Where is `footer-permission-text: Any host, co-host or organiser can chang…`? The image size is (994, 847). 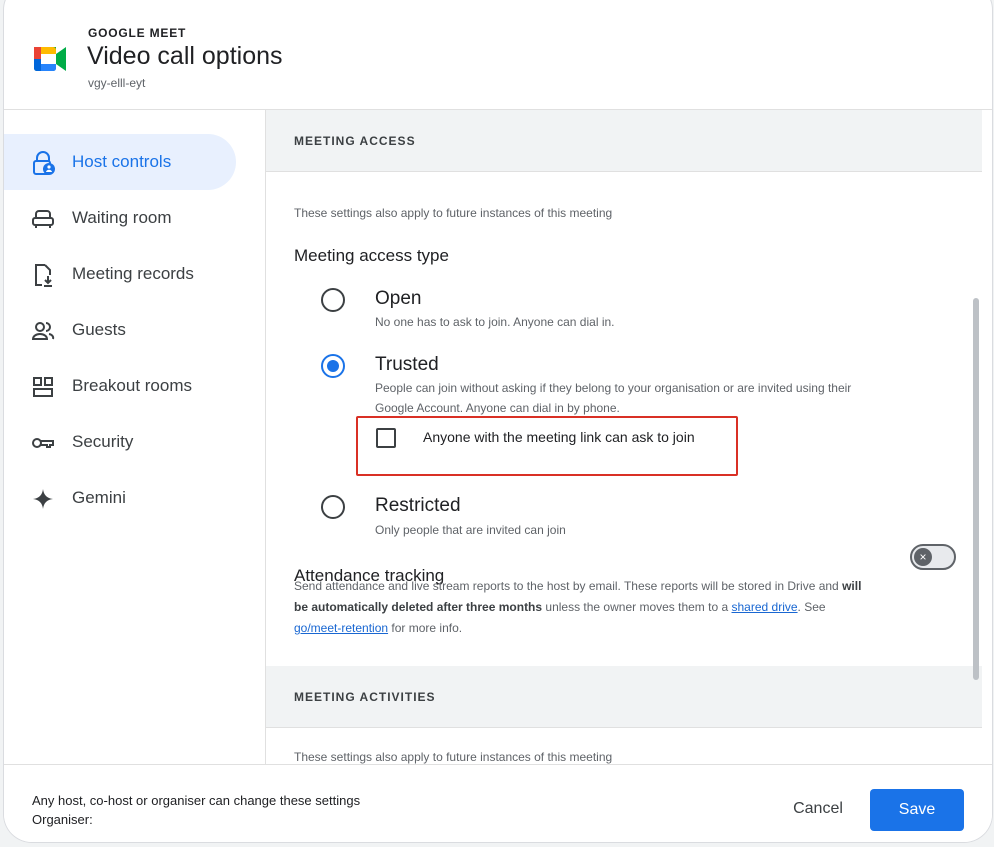 footer-permission-text: Any host, co-host or organiser can chang… is located at coordinates (196, 800).